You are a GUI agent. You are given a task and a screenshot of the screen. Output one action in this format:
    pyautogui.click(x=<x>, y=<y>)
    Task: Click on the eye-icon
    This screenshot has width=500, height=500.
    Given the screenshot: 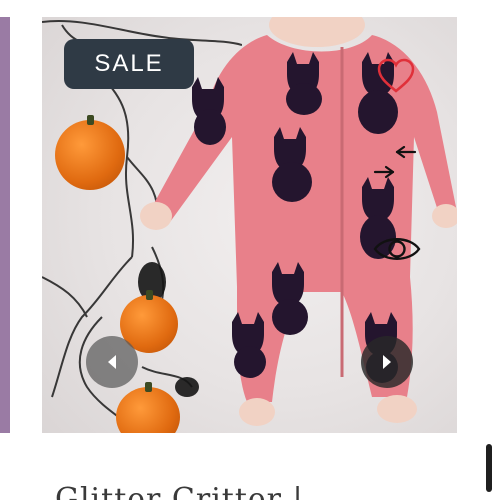 What is the action you would take?
    pyautogui.click(x=397, y=249)
    